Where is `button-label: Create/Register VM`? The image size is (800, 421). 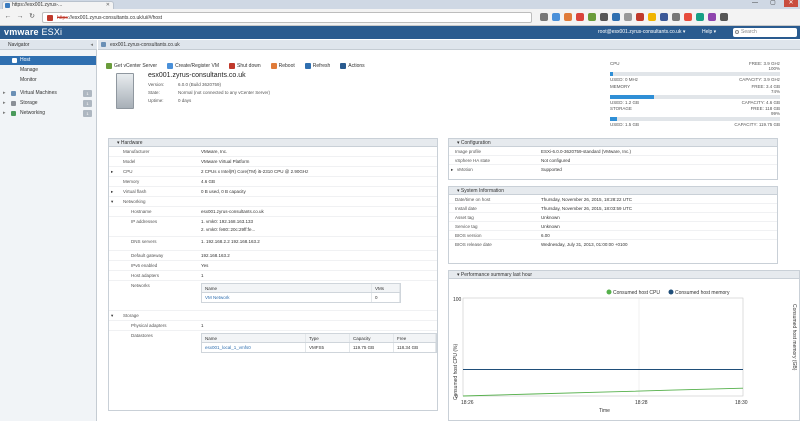 button-label: Create/Register VM is located at coordinates (197, 66).